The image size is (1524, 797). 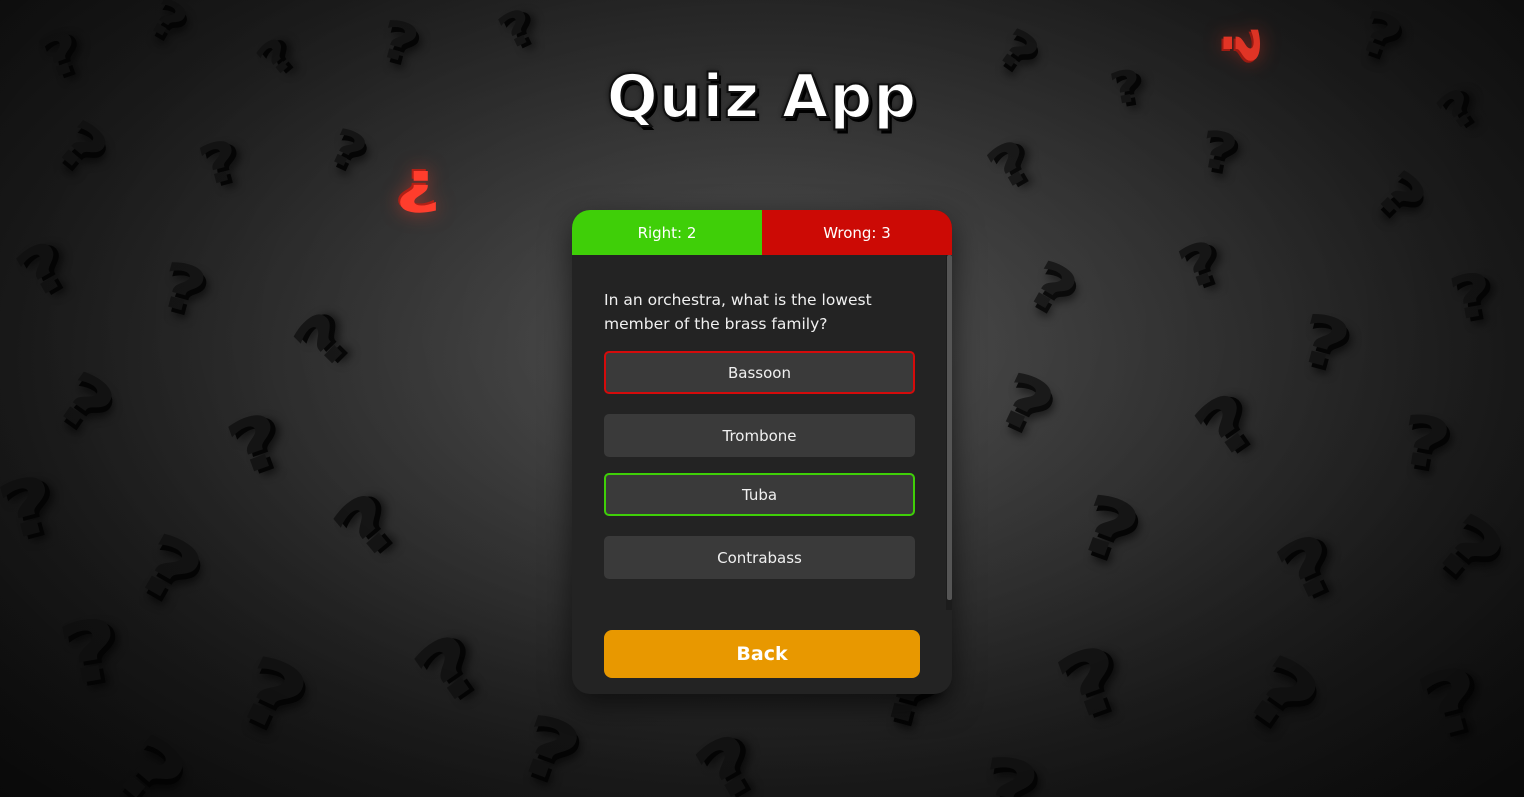 I want to click on answer-option-tuba: Tuba, so click(x=759, y=494).